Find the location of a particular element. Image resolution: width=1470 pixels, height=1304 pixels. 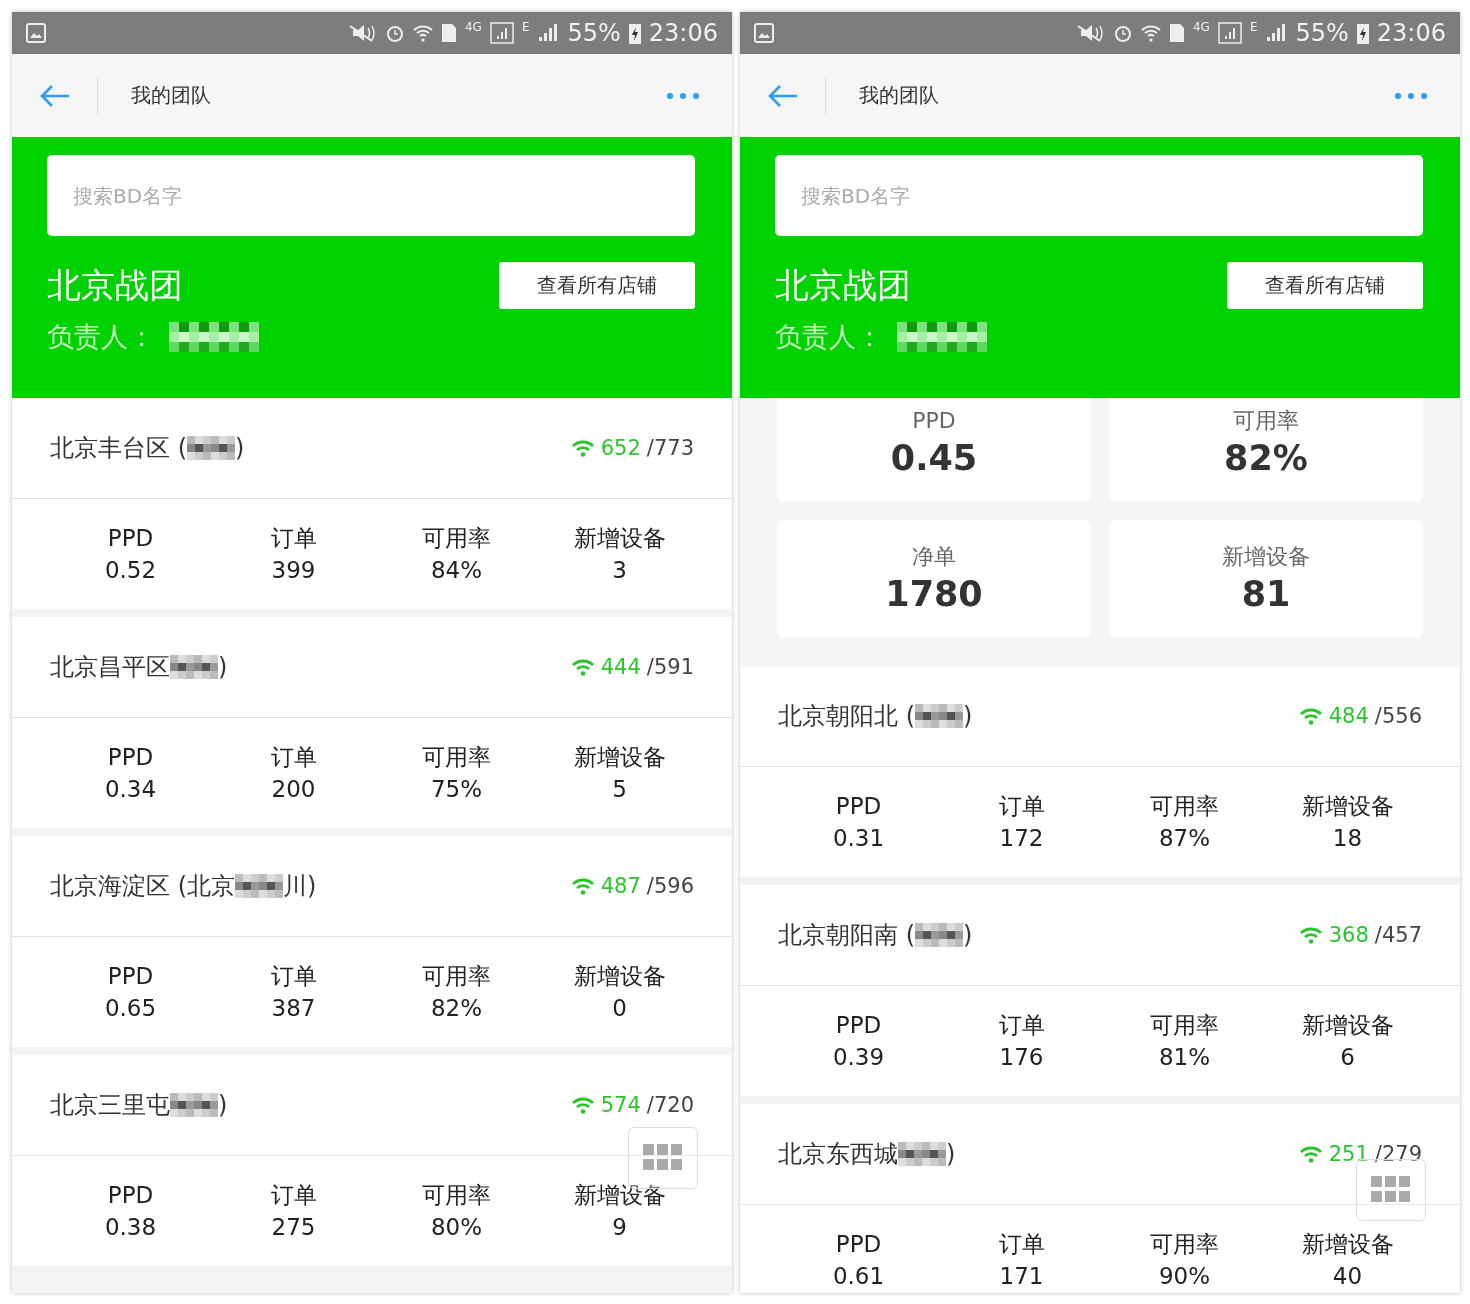

stat-value: 0.61 is located at coordinates (858, 1276).